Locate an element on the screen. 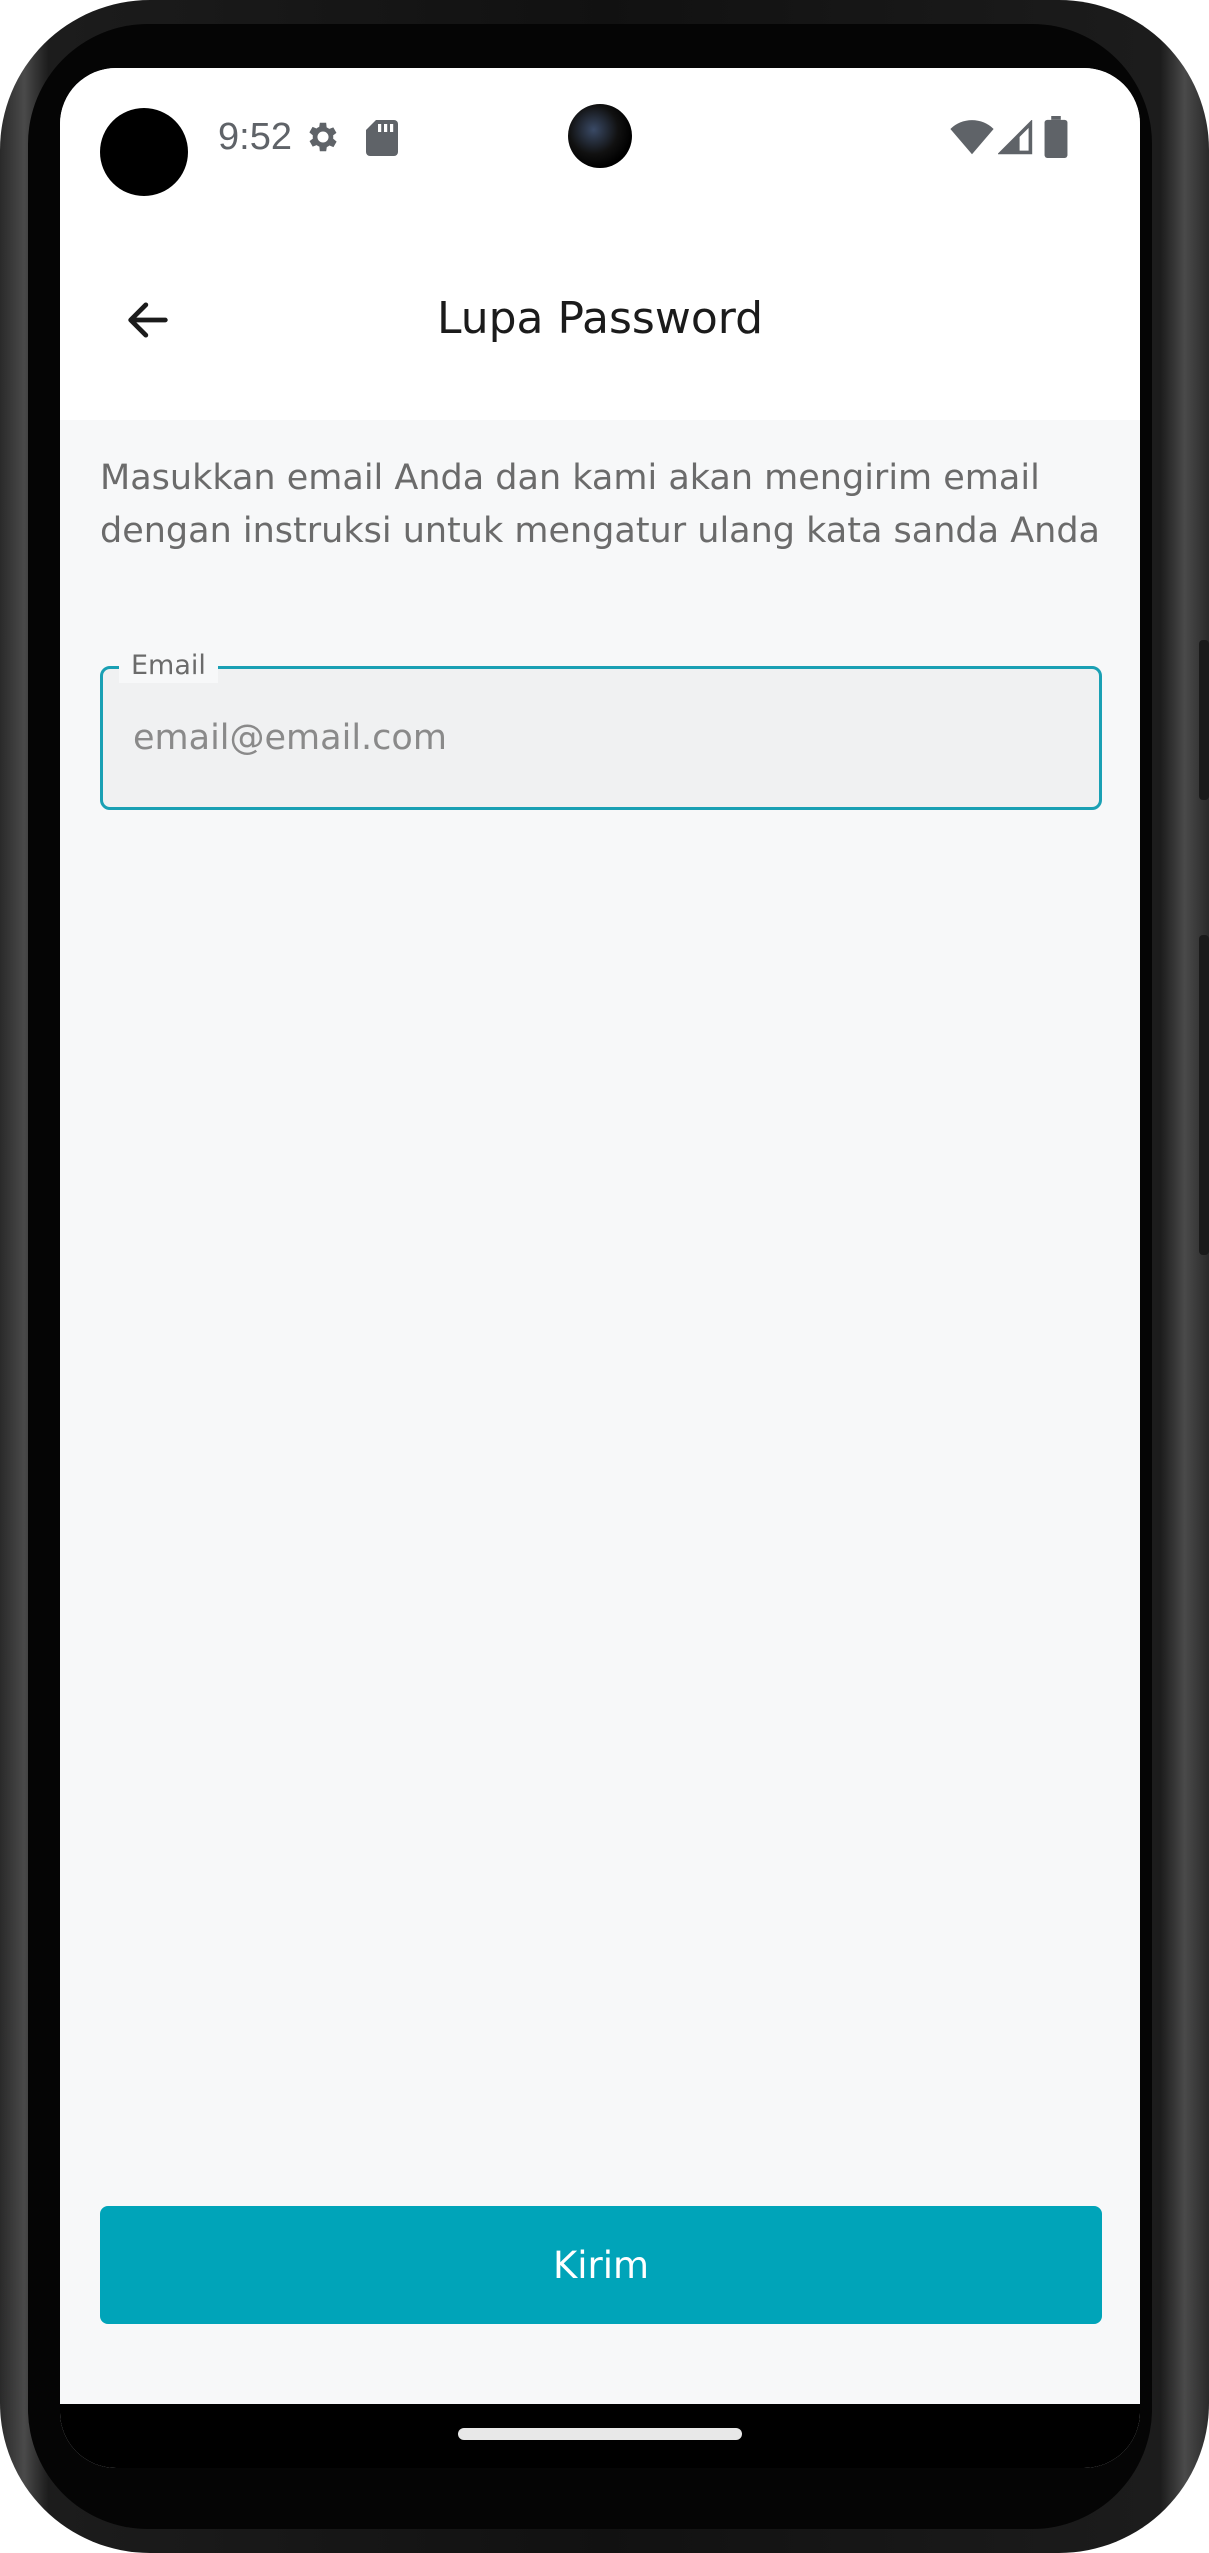 The width and height of the screenshot is (1209, 2553). app-bar: Lupa Password is located at coordinates (600, 318).